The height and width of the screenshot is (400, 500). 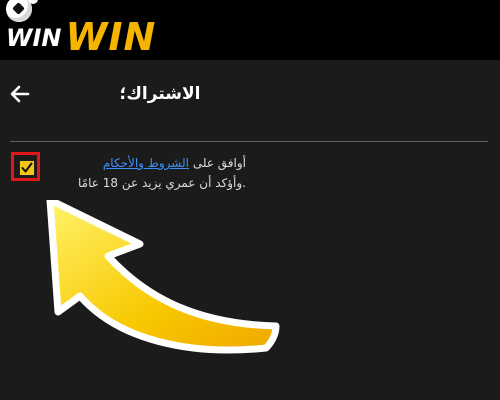 I want to click on terms-link: الشروط والأحكام, so click(x=146, y=163).